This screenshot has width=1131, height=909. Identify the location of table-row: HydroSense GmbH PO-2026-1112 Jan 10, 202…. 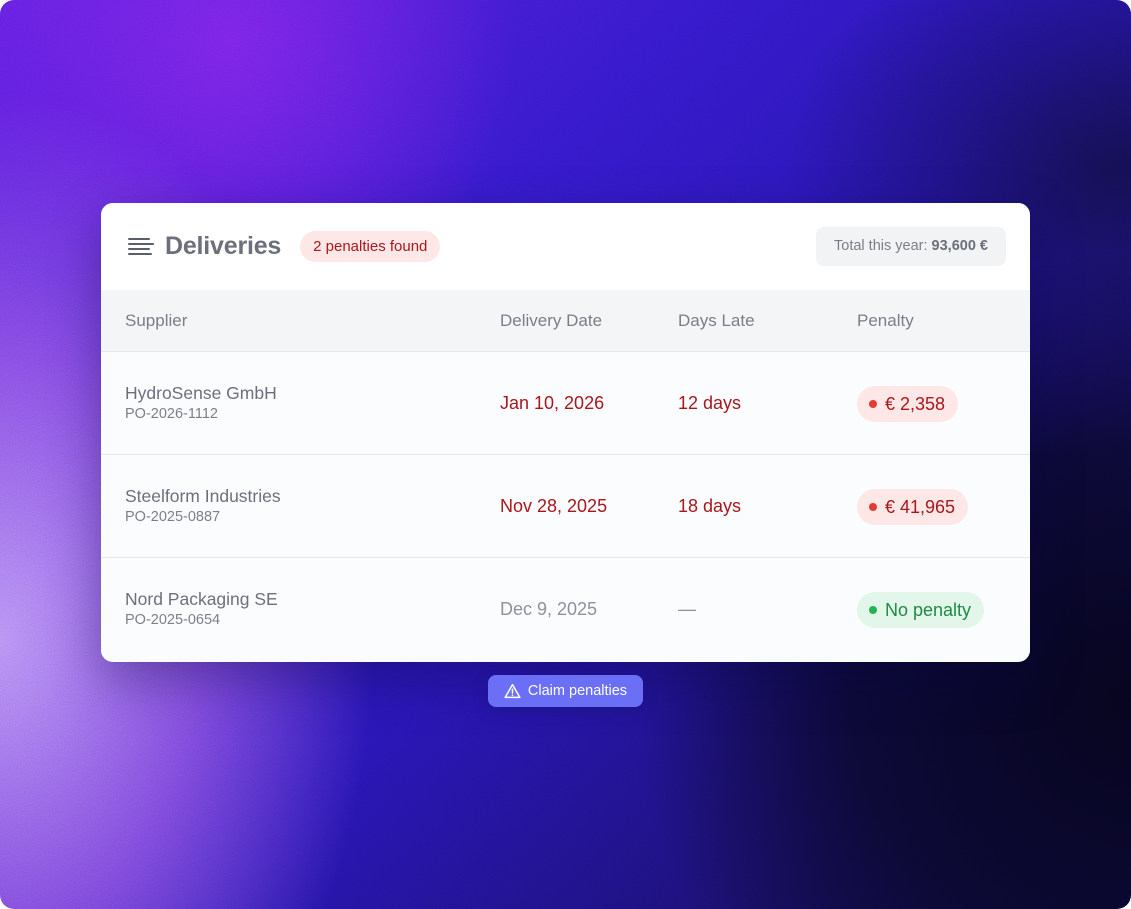
(565, 403).